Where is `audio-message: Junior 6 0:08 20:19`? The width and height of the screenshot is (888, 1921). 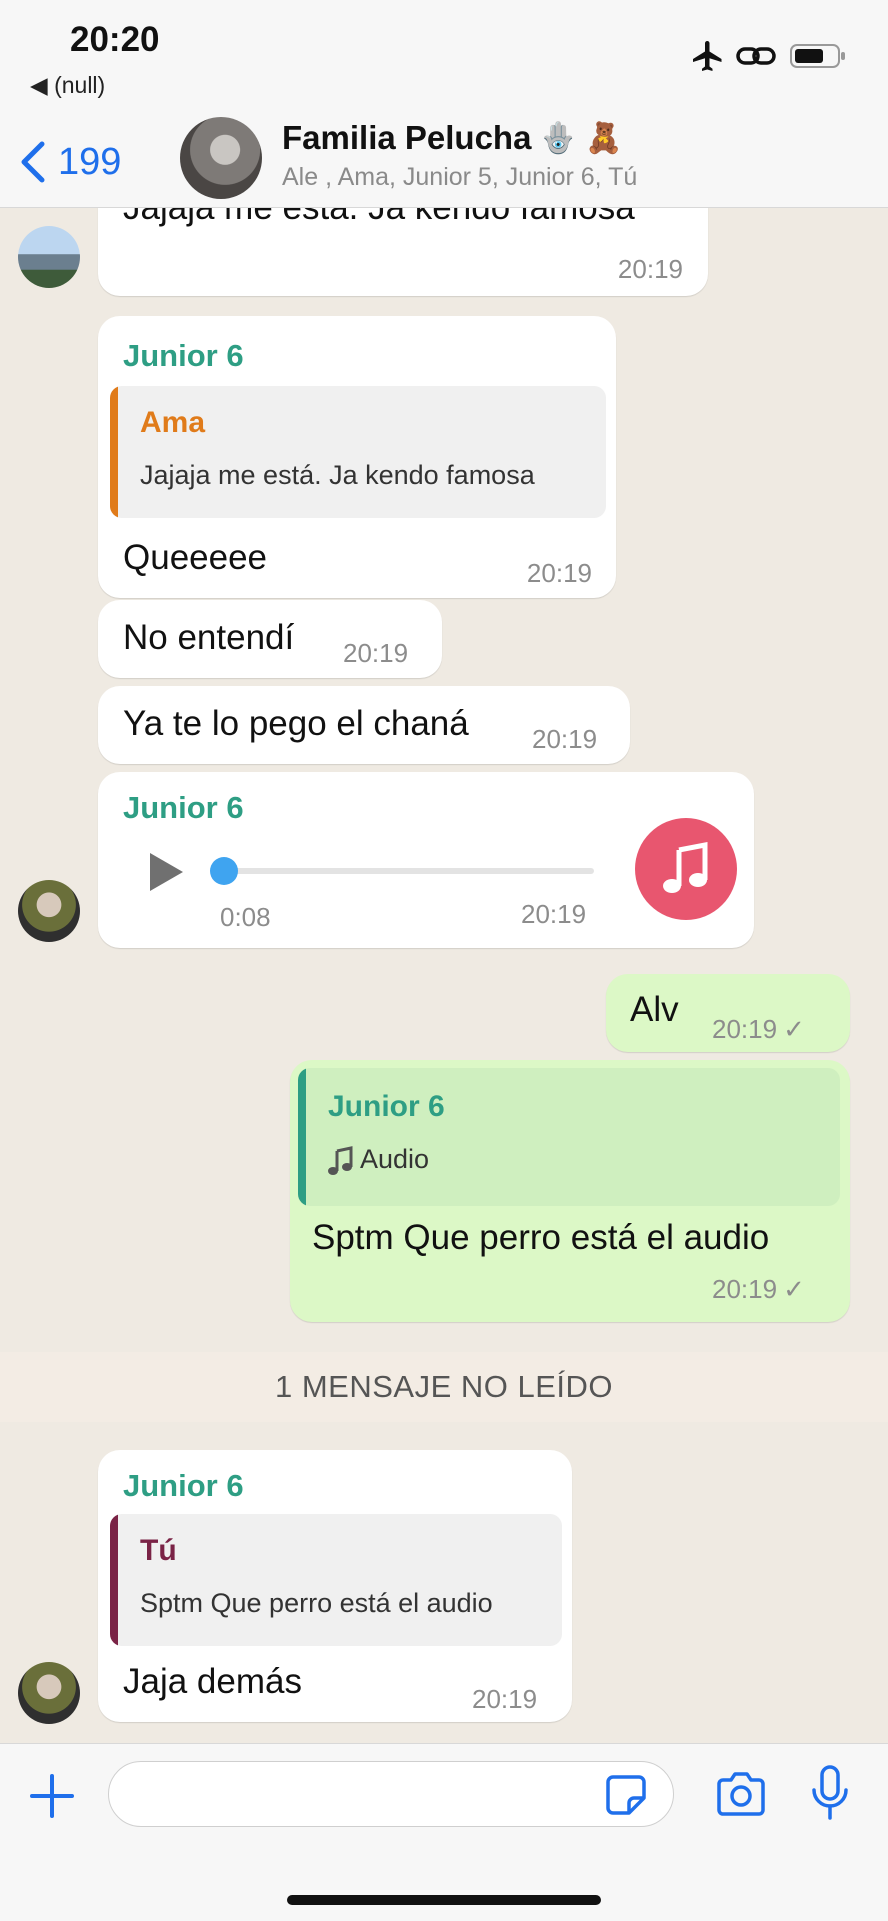
audio-message: Junior 6 0:08 20:19 is located at coordinates (426, 860).